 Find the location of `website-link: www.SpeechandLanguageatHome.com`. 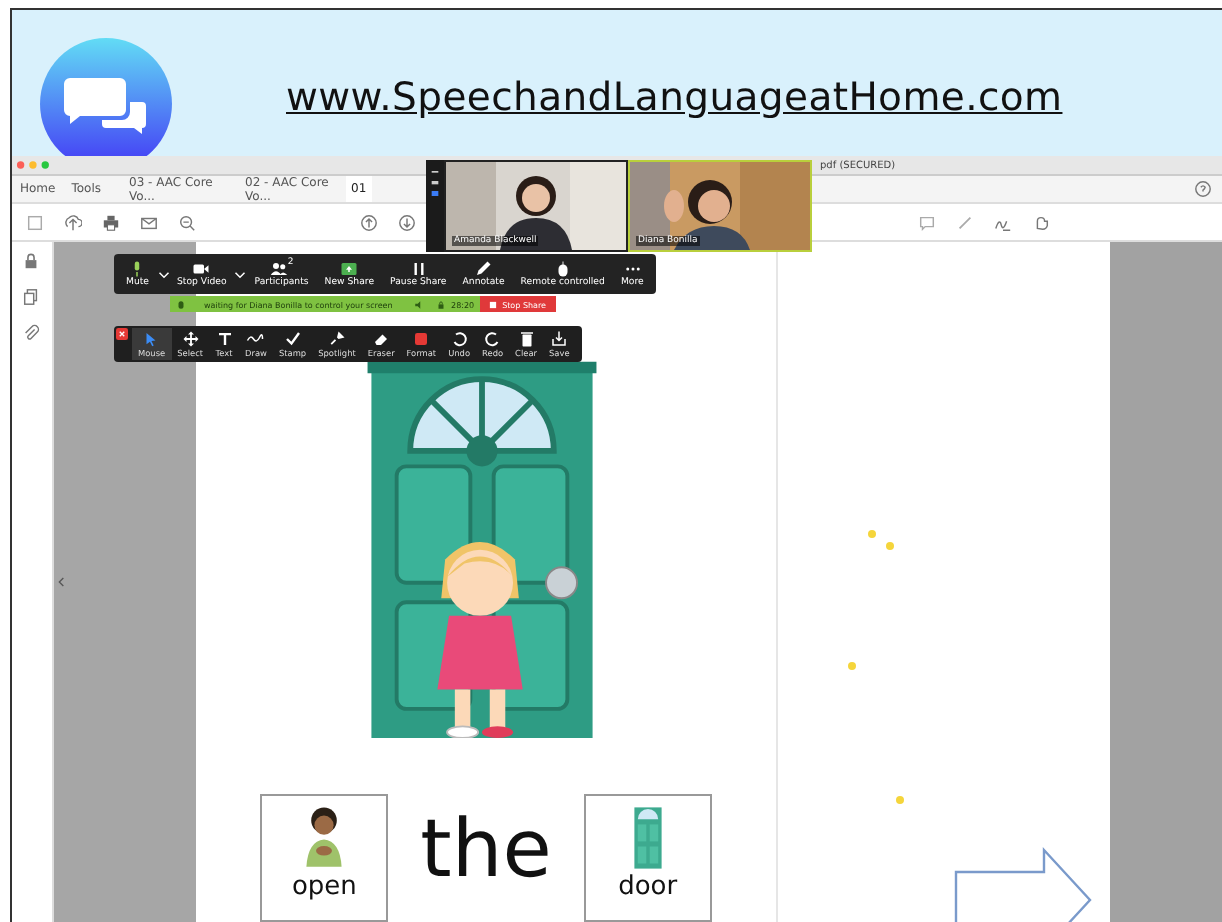

website-link: www.SpeechandLanguageatHome.com is located at coordinates (674, 97).